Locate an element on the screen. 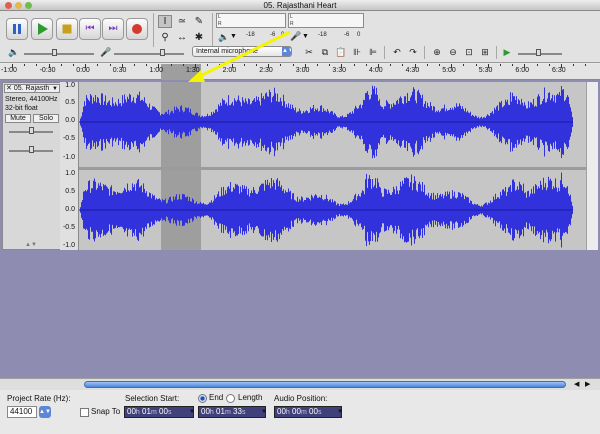  arrow-shaft is located at coordinates (243, 55).